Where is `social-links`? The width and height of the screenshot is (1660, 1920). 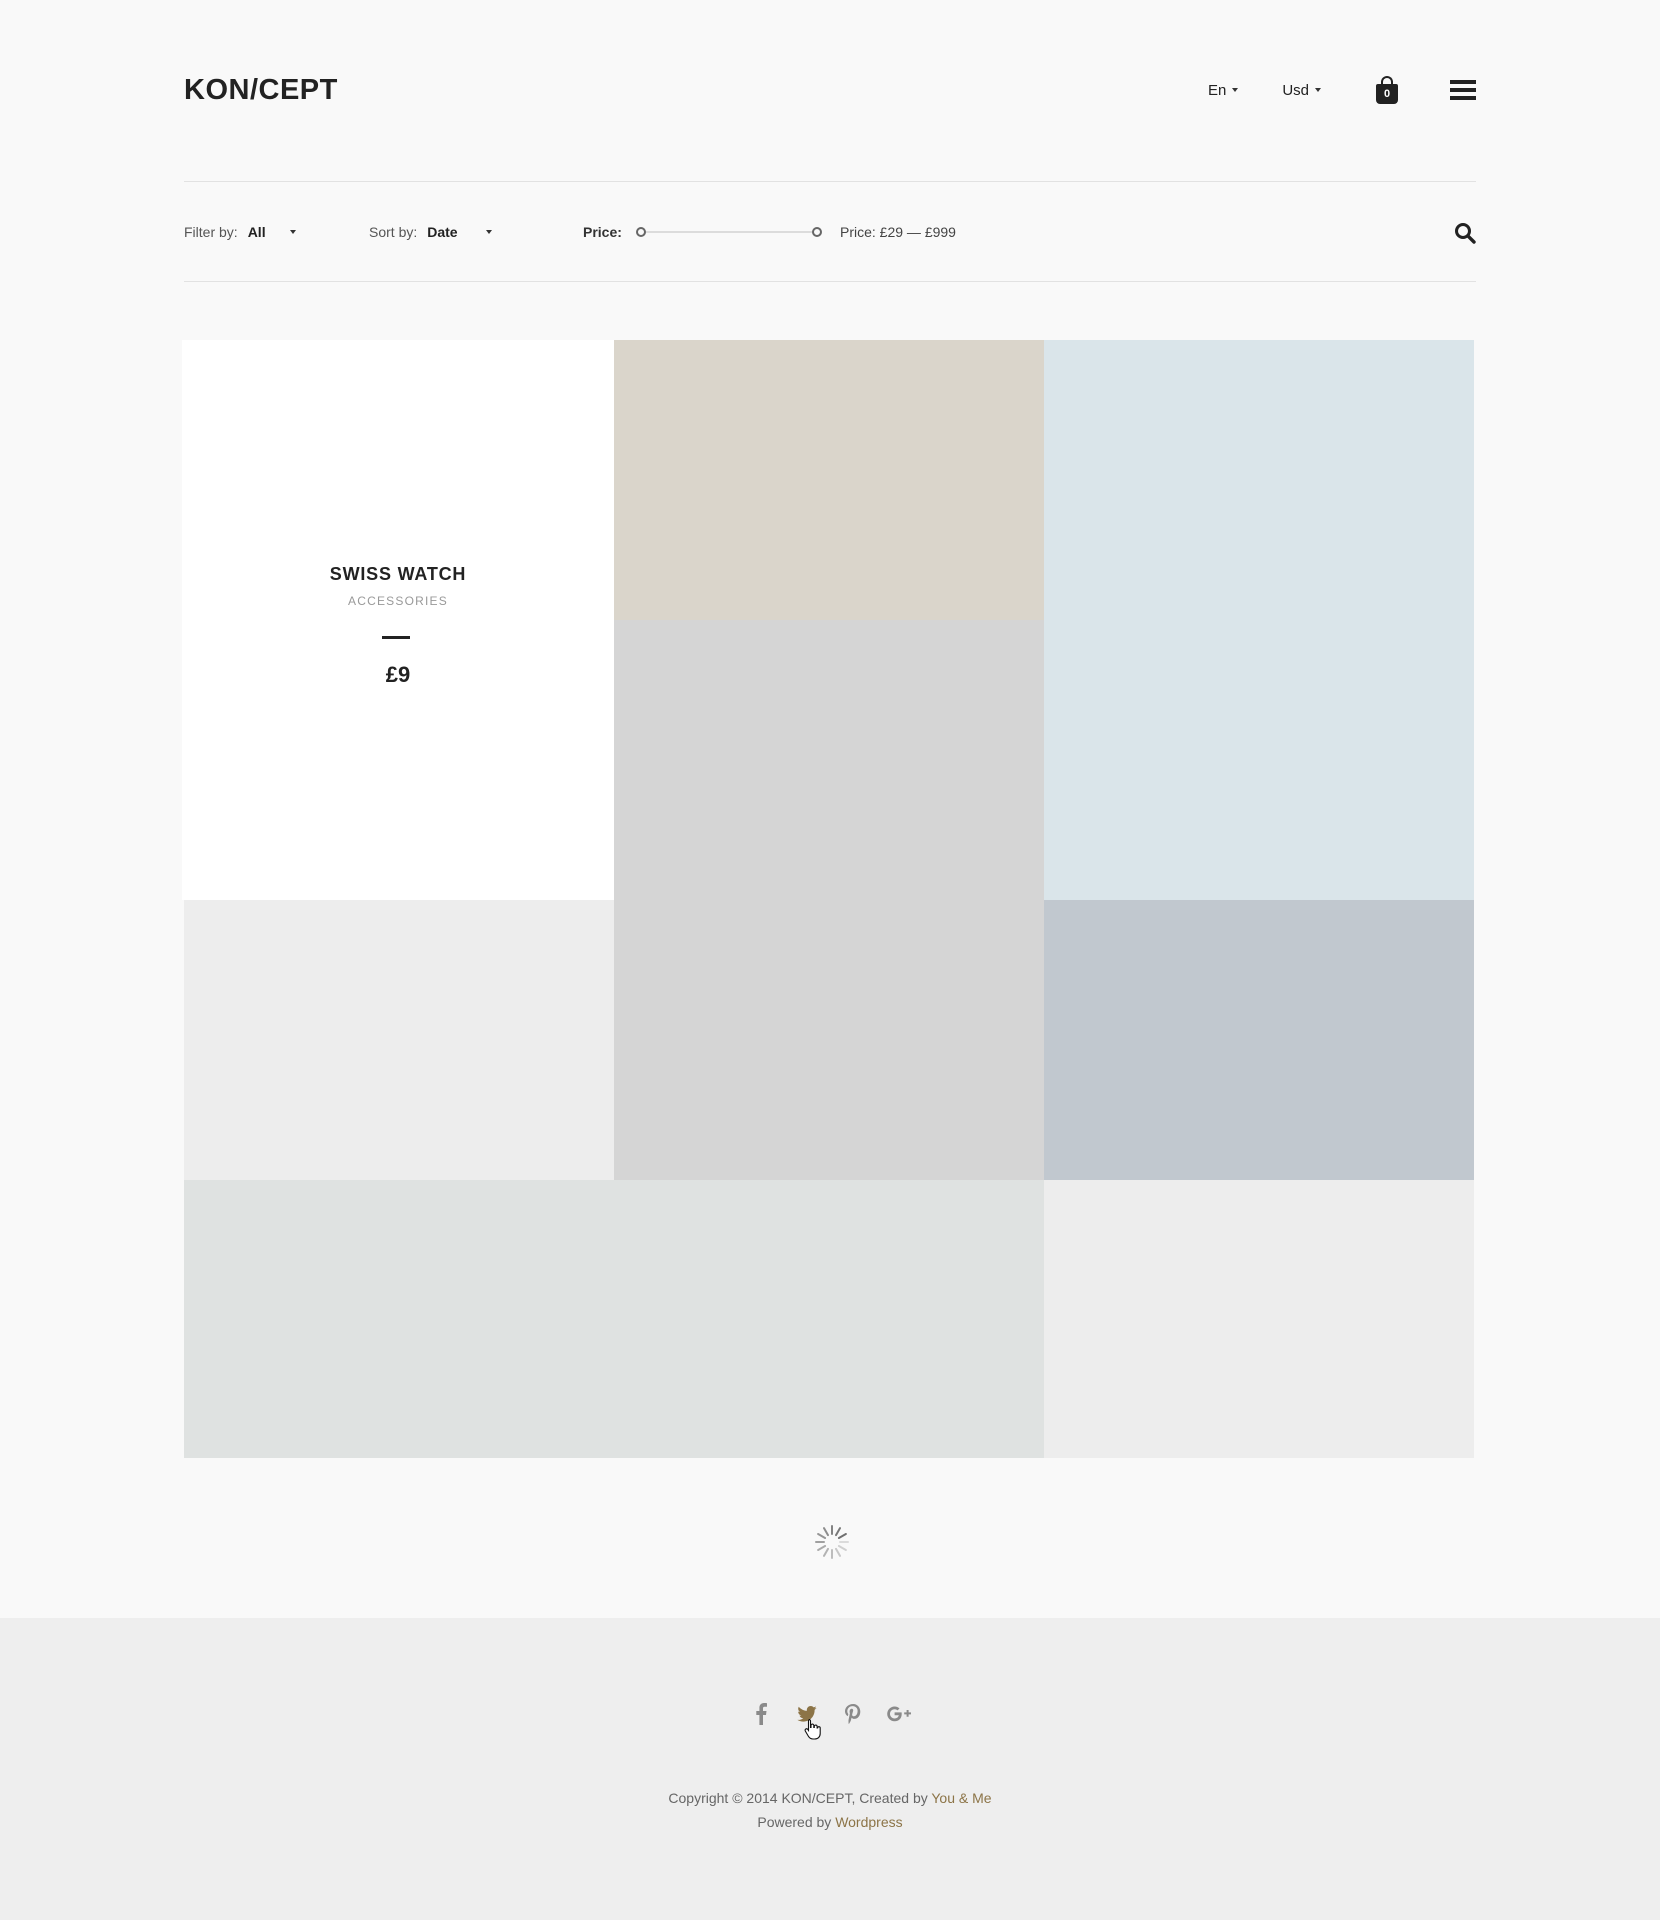
social-links is located at coordinates (830, 1714).